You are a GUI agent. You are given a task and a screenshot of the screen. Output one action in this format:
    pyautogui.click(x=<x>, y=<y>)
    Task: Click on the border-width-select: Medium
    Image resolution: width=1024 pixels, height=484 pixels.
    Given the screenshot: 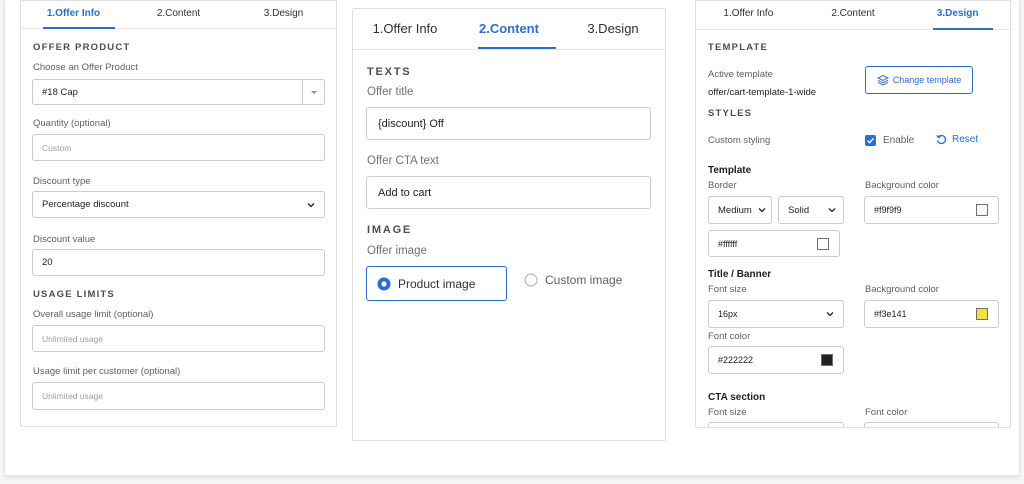 What is the action you would take?
    pyautogui.click(x=740, y=210)
    